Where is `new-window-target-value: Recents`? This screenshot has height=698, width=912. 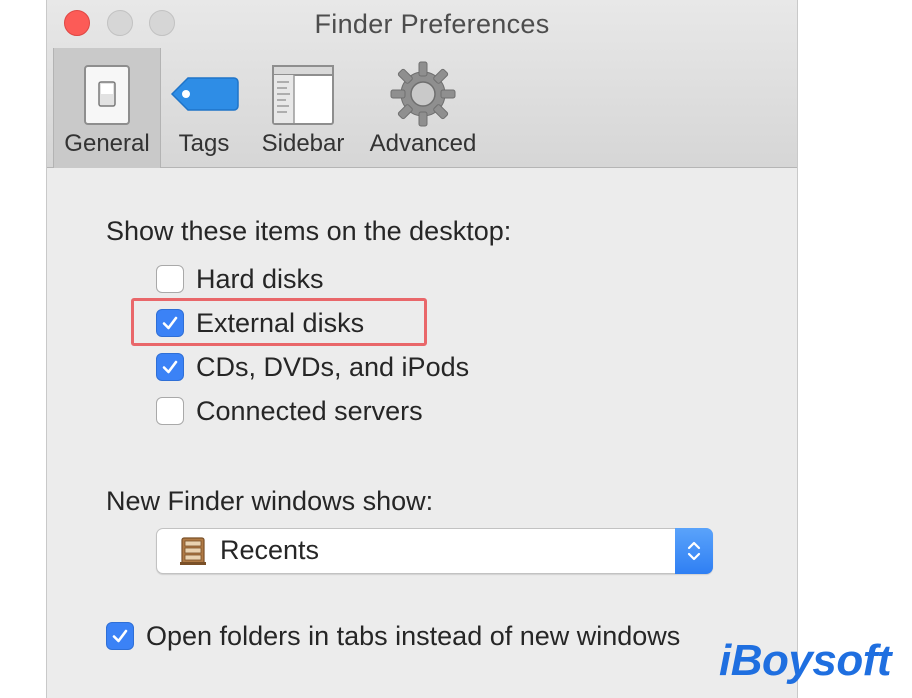 new-window-target-value: Recents is located at coordinates (270, 550).